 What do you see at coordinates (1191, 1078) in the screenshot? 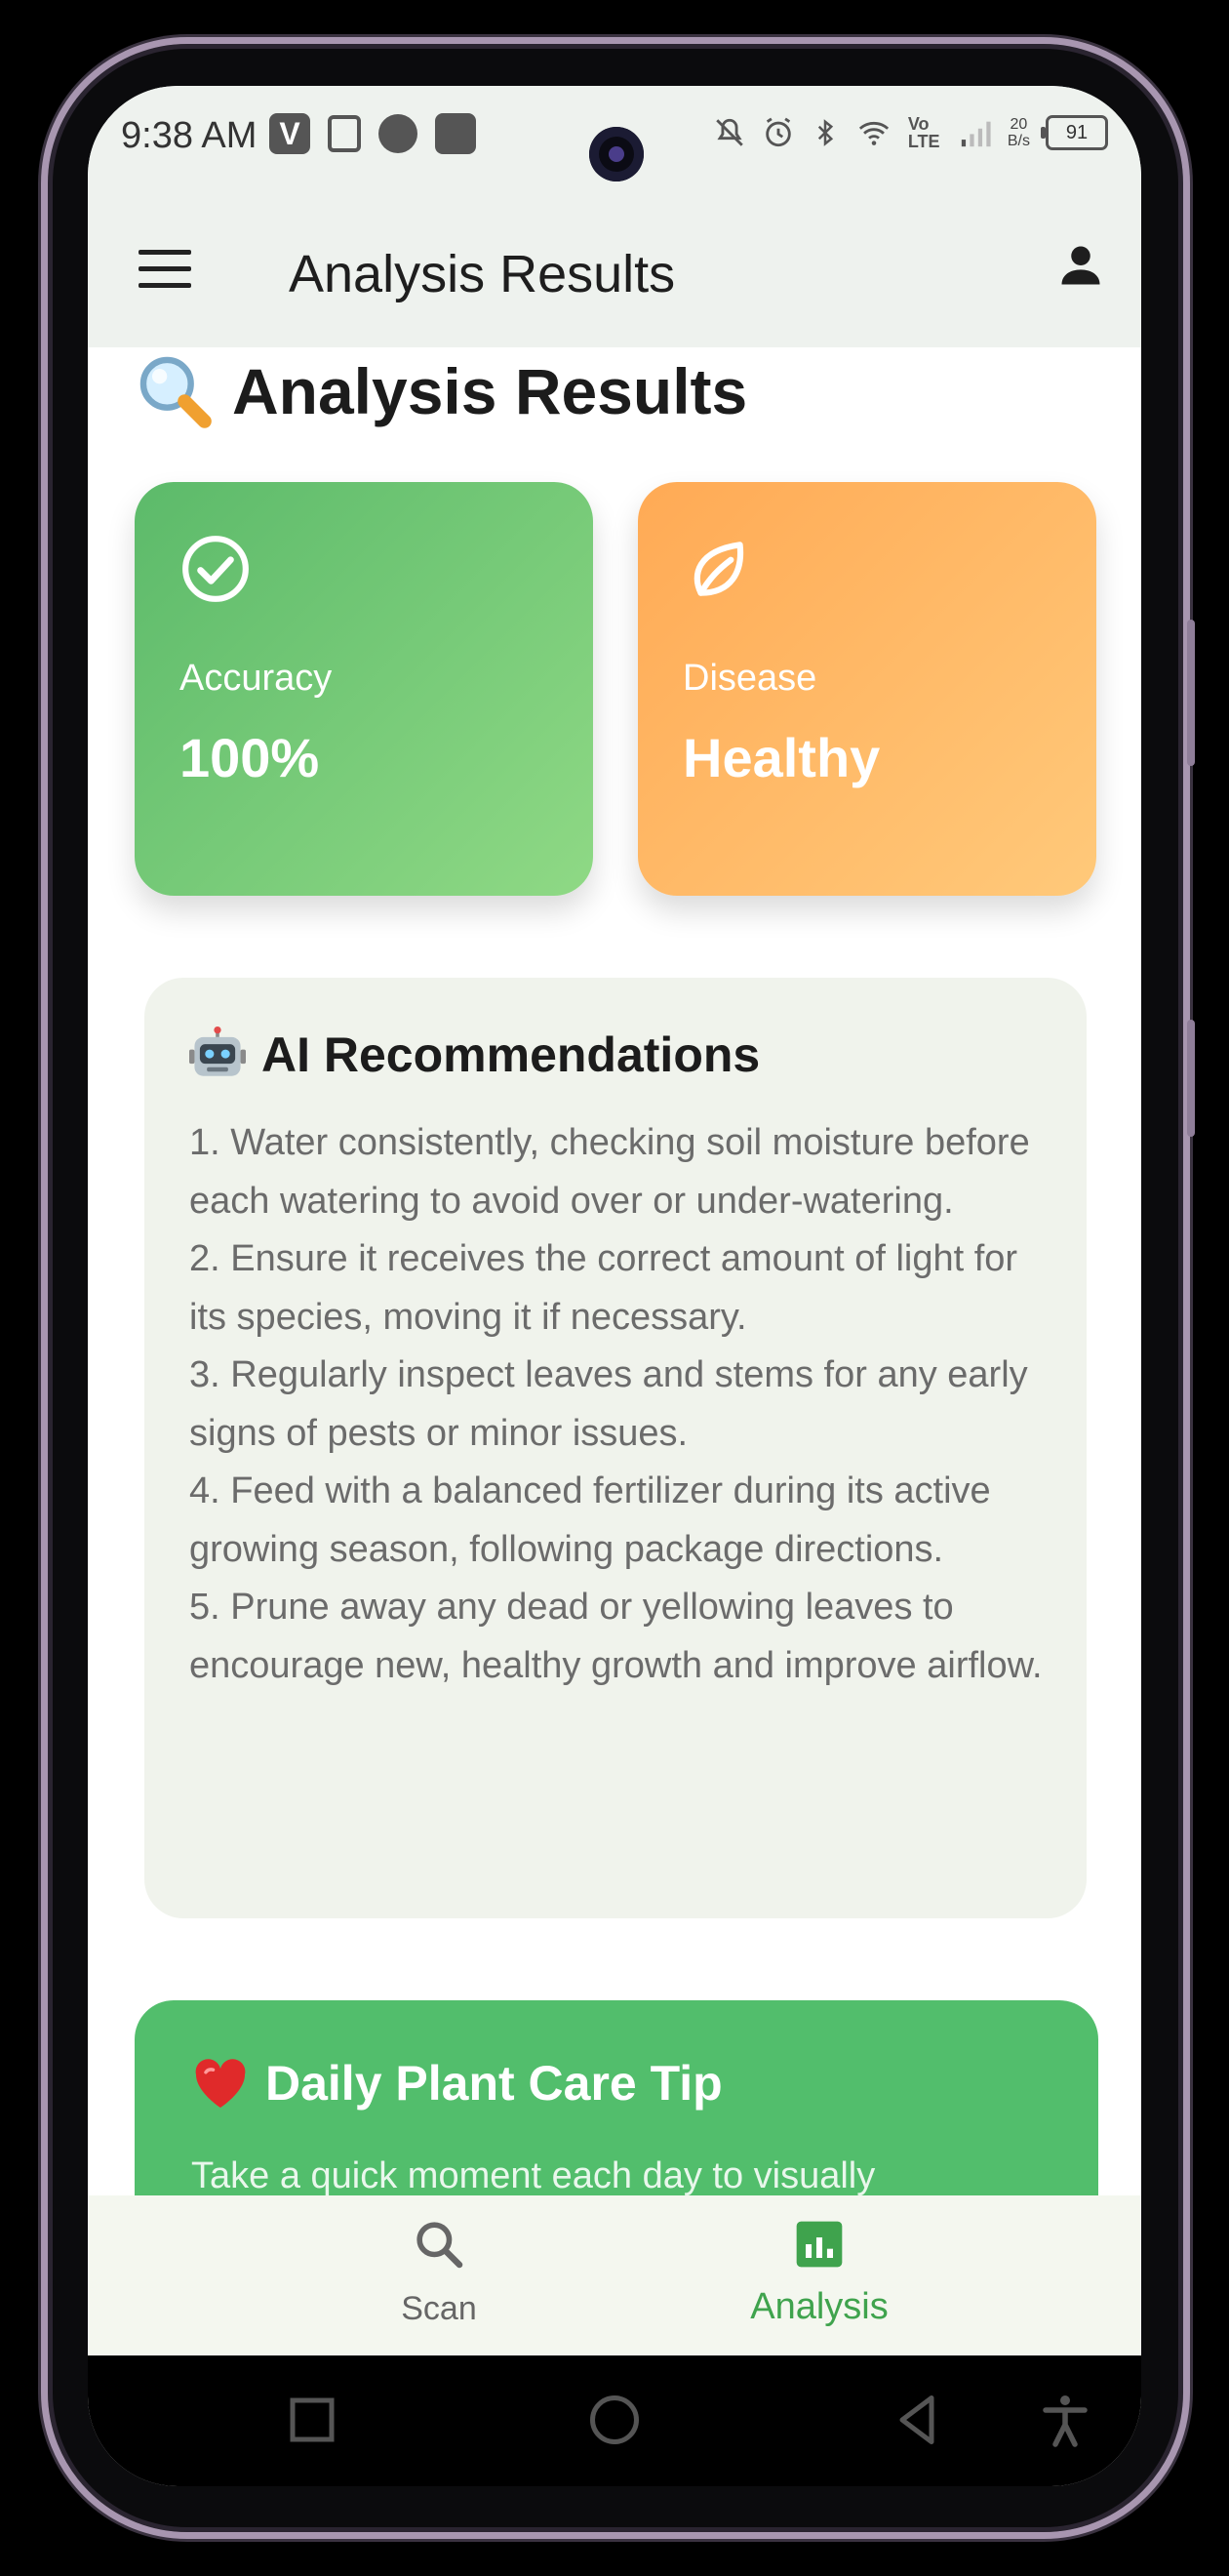
I see `power-button` at bounding box center [1191, 1078].